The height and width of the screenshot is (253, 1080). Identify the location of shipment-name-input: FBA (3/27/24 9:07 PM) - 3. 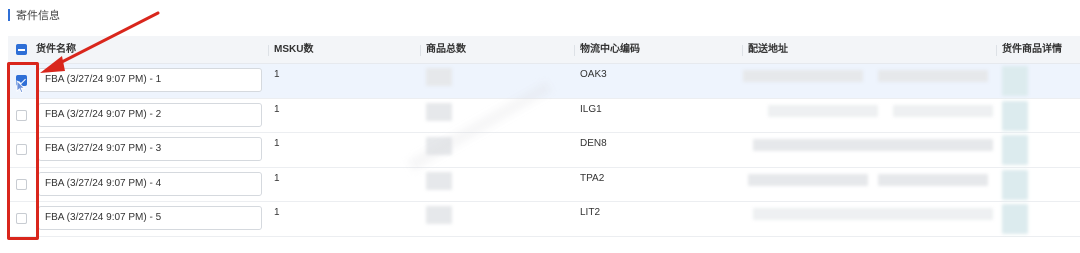
(150, 149).